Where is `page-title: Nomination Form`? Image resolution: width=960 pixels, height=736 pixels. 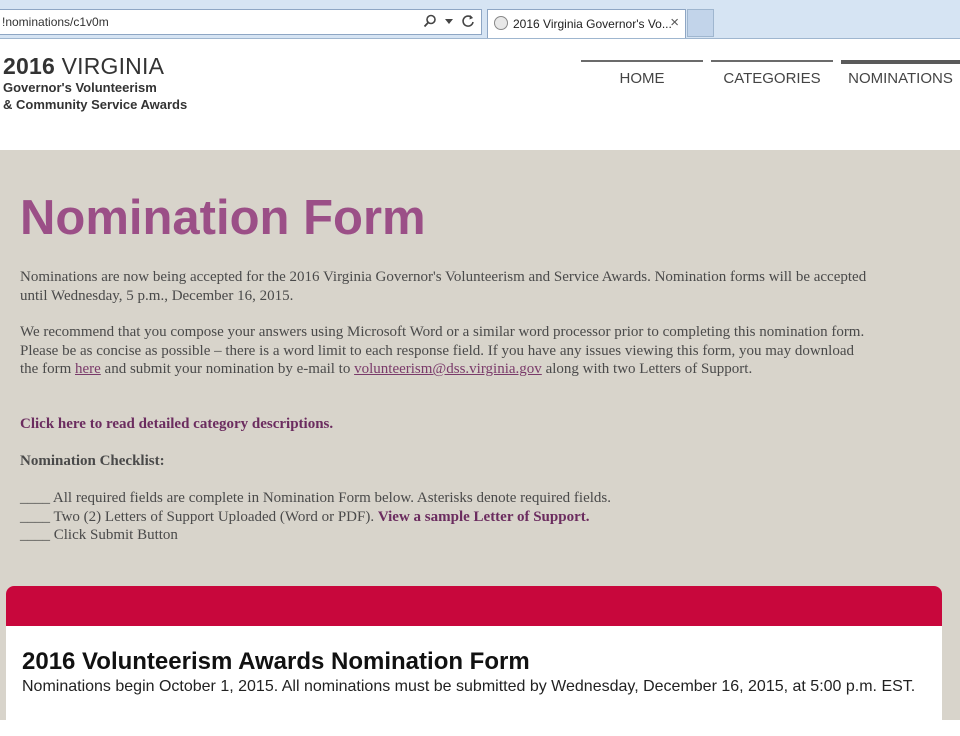
page-title: Nomination Form is located at coordinates (223, 218).